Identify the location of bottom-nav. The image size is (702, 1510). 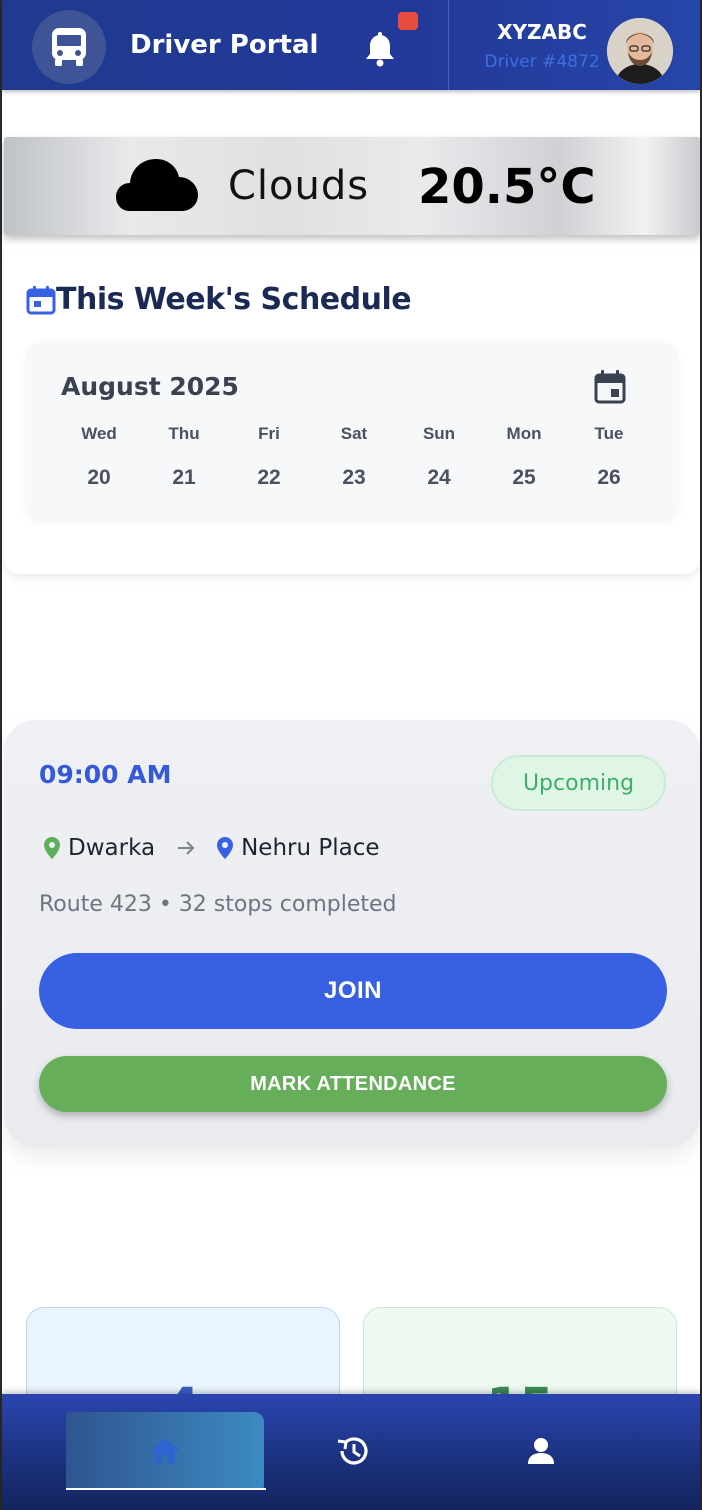
(351, 1452).